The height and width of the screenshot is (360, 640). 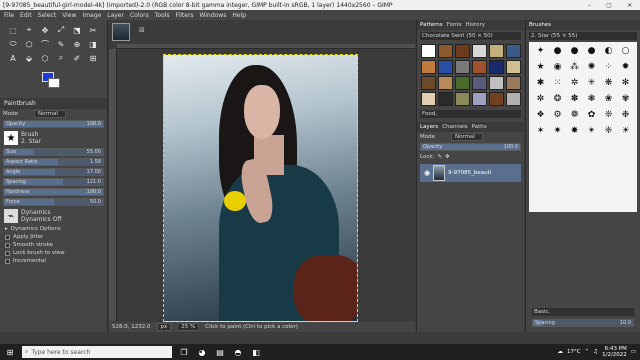 I want to click on brush-swatch: ✷, so click(x=557, y=131).